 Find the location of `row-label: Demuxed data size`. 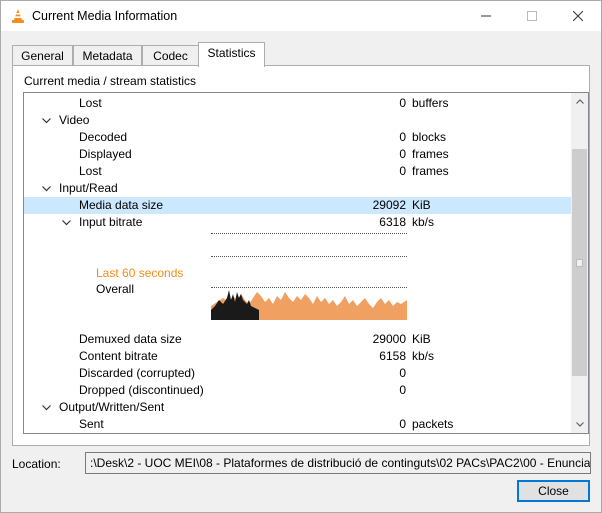

row-label: Demuxed data size is located at coordinates (130, 339).